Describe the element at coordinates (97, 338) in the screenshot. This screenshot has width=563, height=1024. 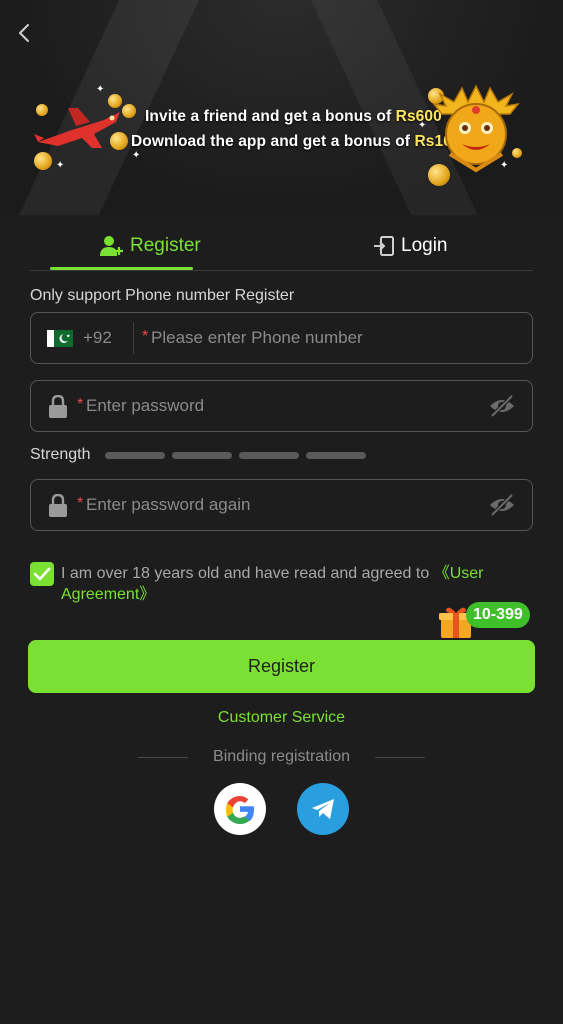
I see `country-code: +92` at that location.